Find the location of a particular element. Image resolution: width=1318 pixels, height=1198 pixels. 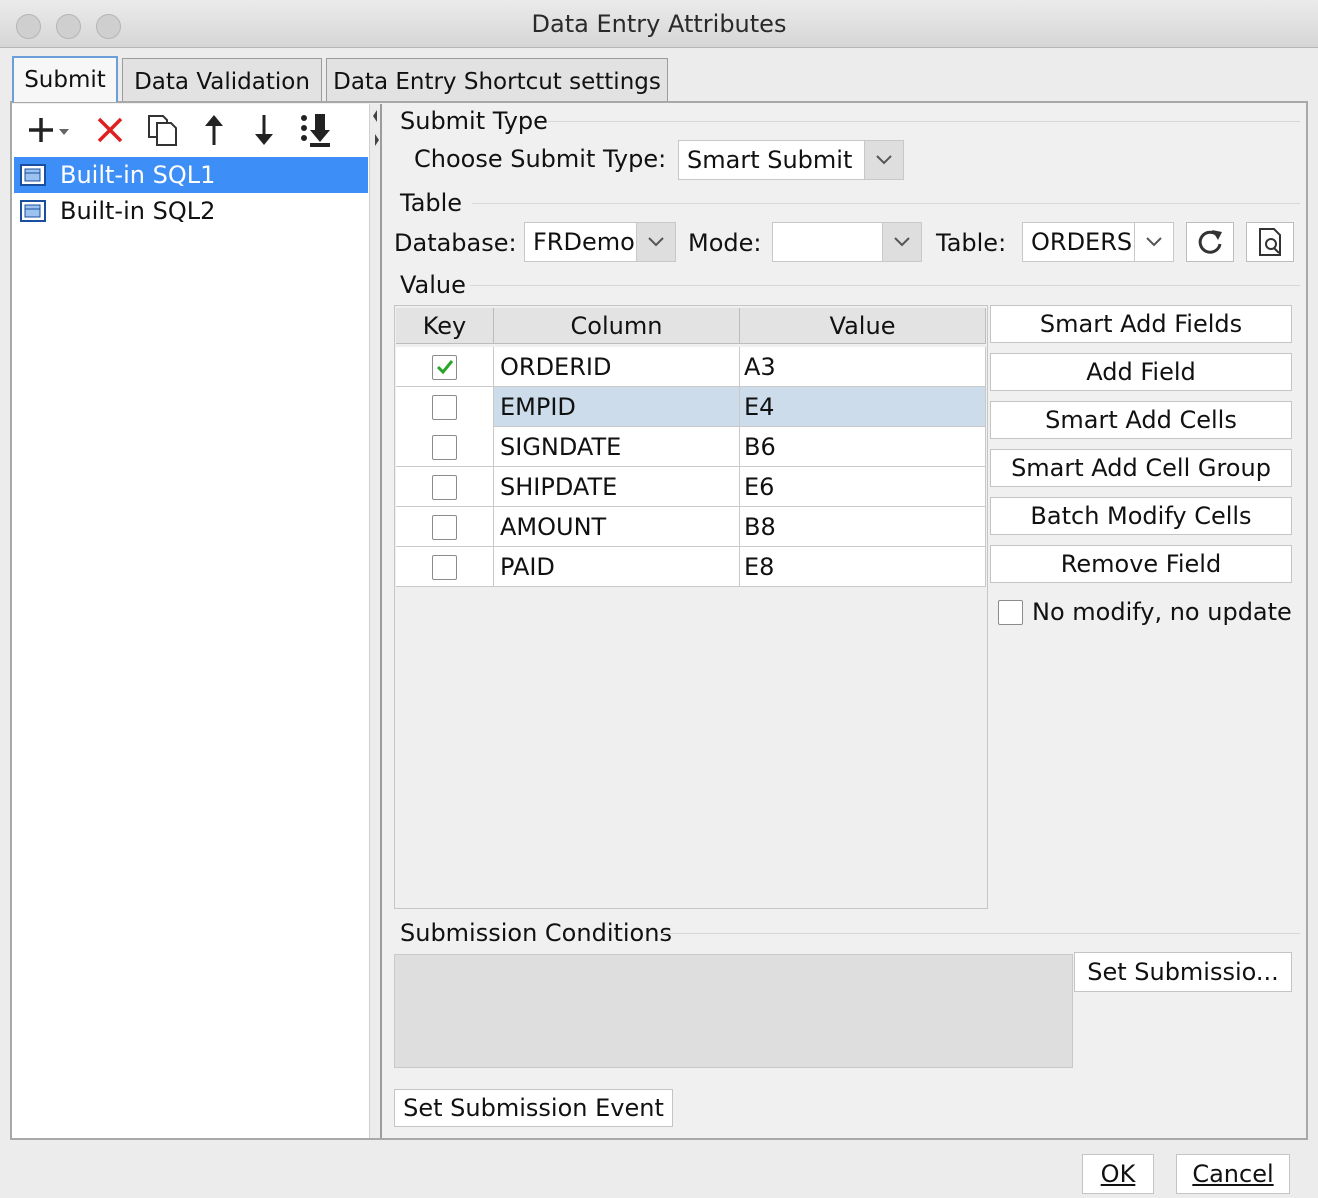

mode-label: Mode: is located at coordinates (725, 243).